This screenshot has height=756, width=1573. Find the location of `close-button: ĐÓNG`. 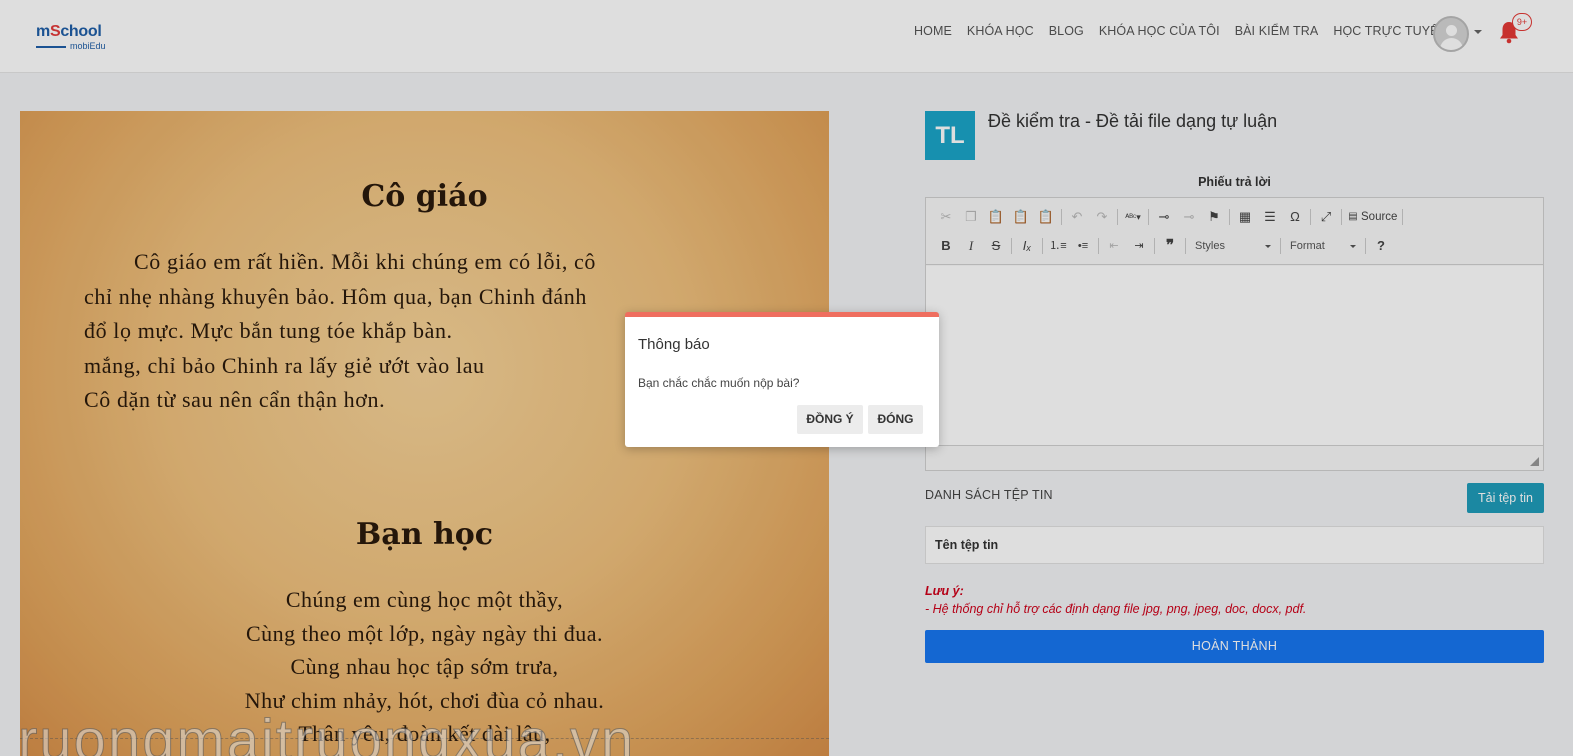

close-button: ĐÓNG is located at coordinates (895, 419).